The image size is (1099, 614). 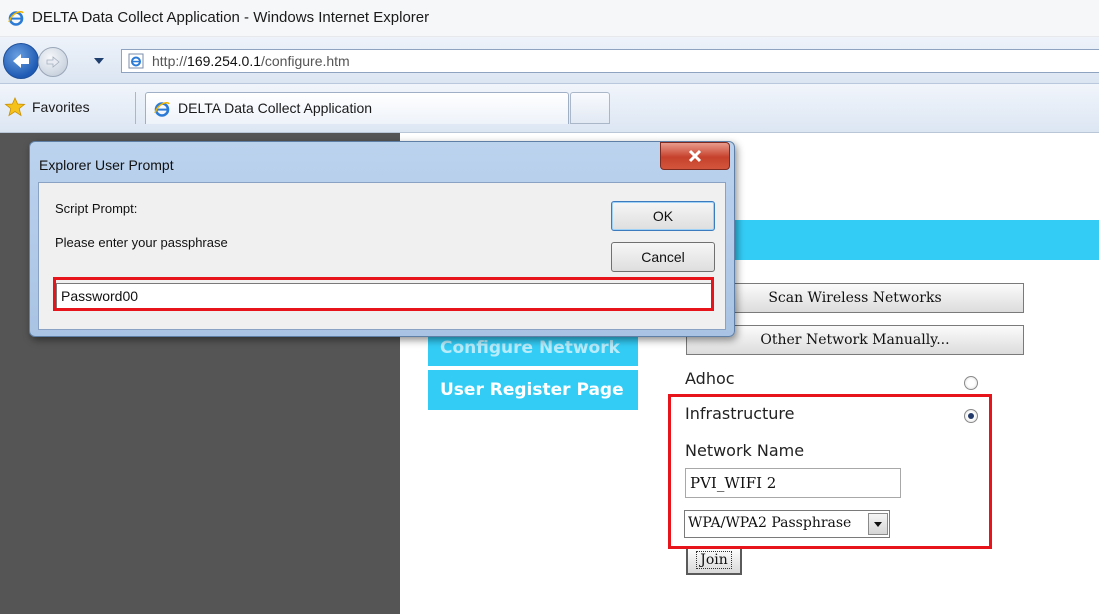 What do you see at coordinates (136, 61) in the screenshot?
I see `page-icon` at bounding box center [136, 61].